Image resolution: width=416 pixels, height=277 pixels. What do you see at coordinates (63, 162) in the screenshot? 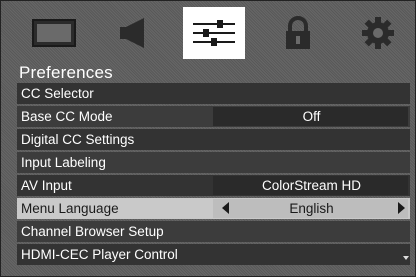
I see `menu-row-label: Input Labeling` at bounding box center [63, 162].